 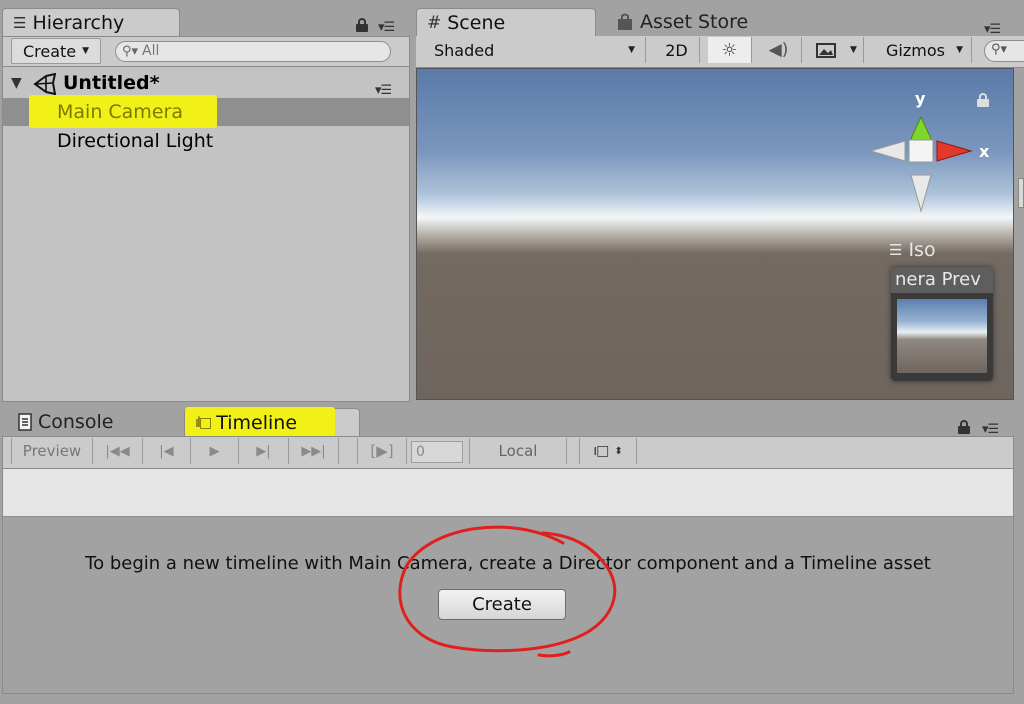 What do you see at coordinates (992, 29) in the screenshot?
I see `scene-panel-menu-icon: ▾☰` at bounding box center [992, 29].